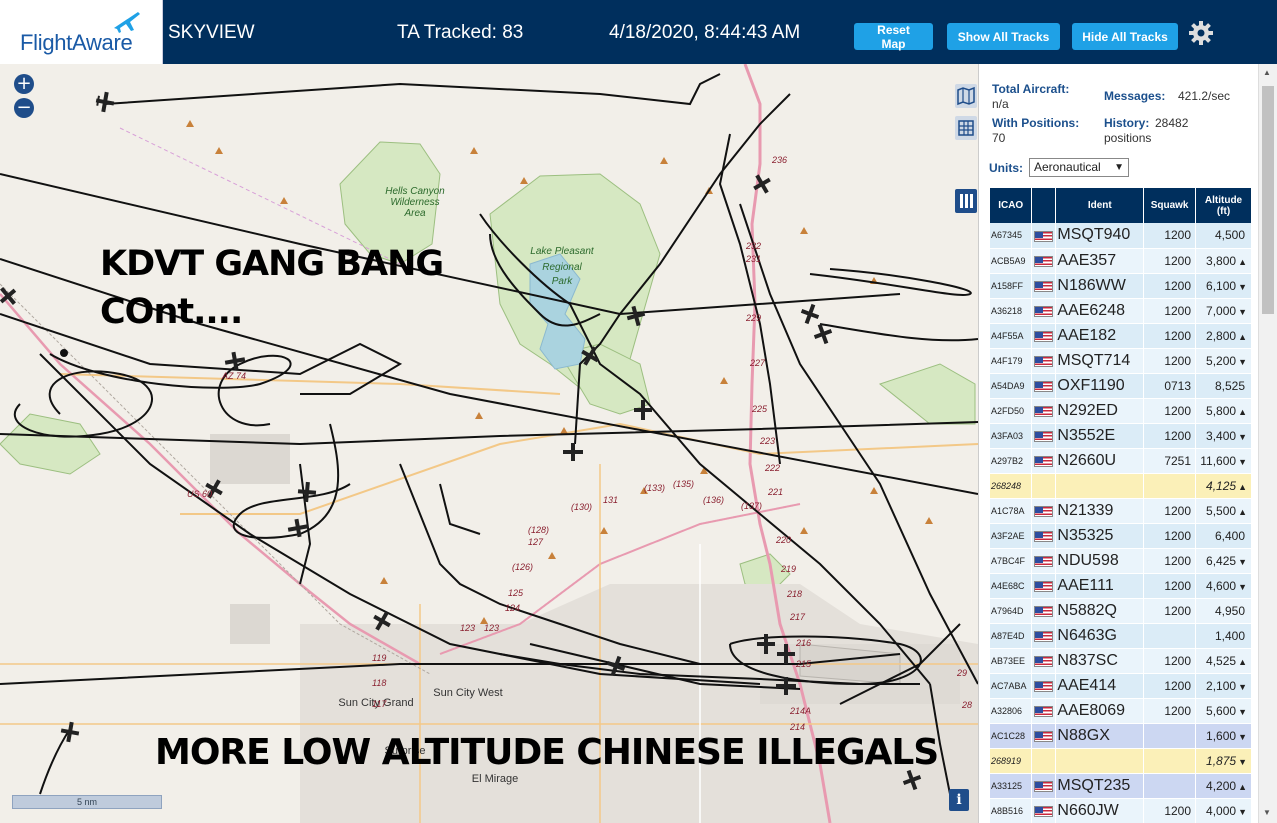 The image size is (1277, 823). Describe the element at coordinates (1100, 636) in the screenshot. I see `cell-ident: N6463G` at that location.